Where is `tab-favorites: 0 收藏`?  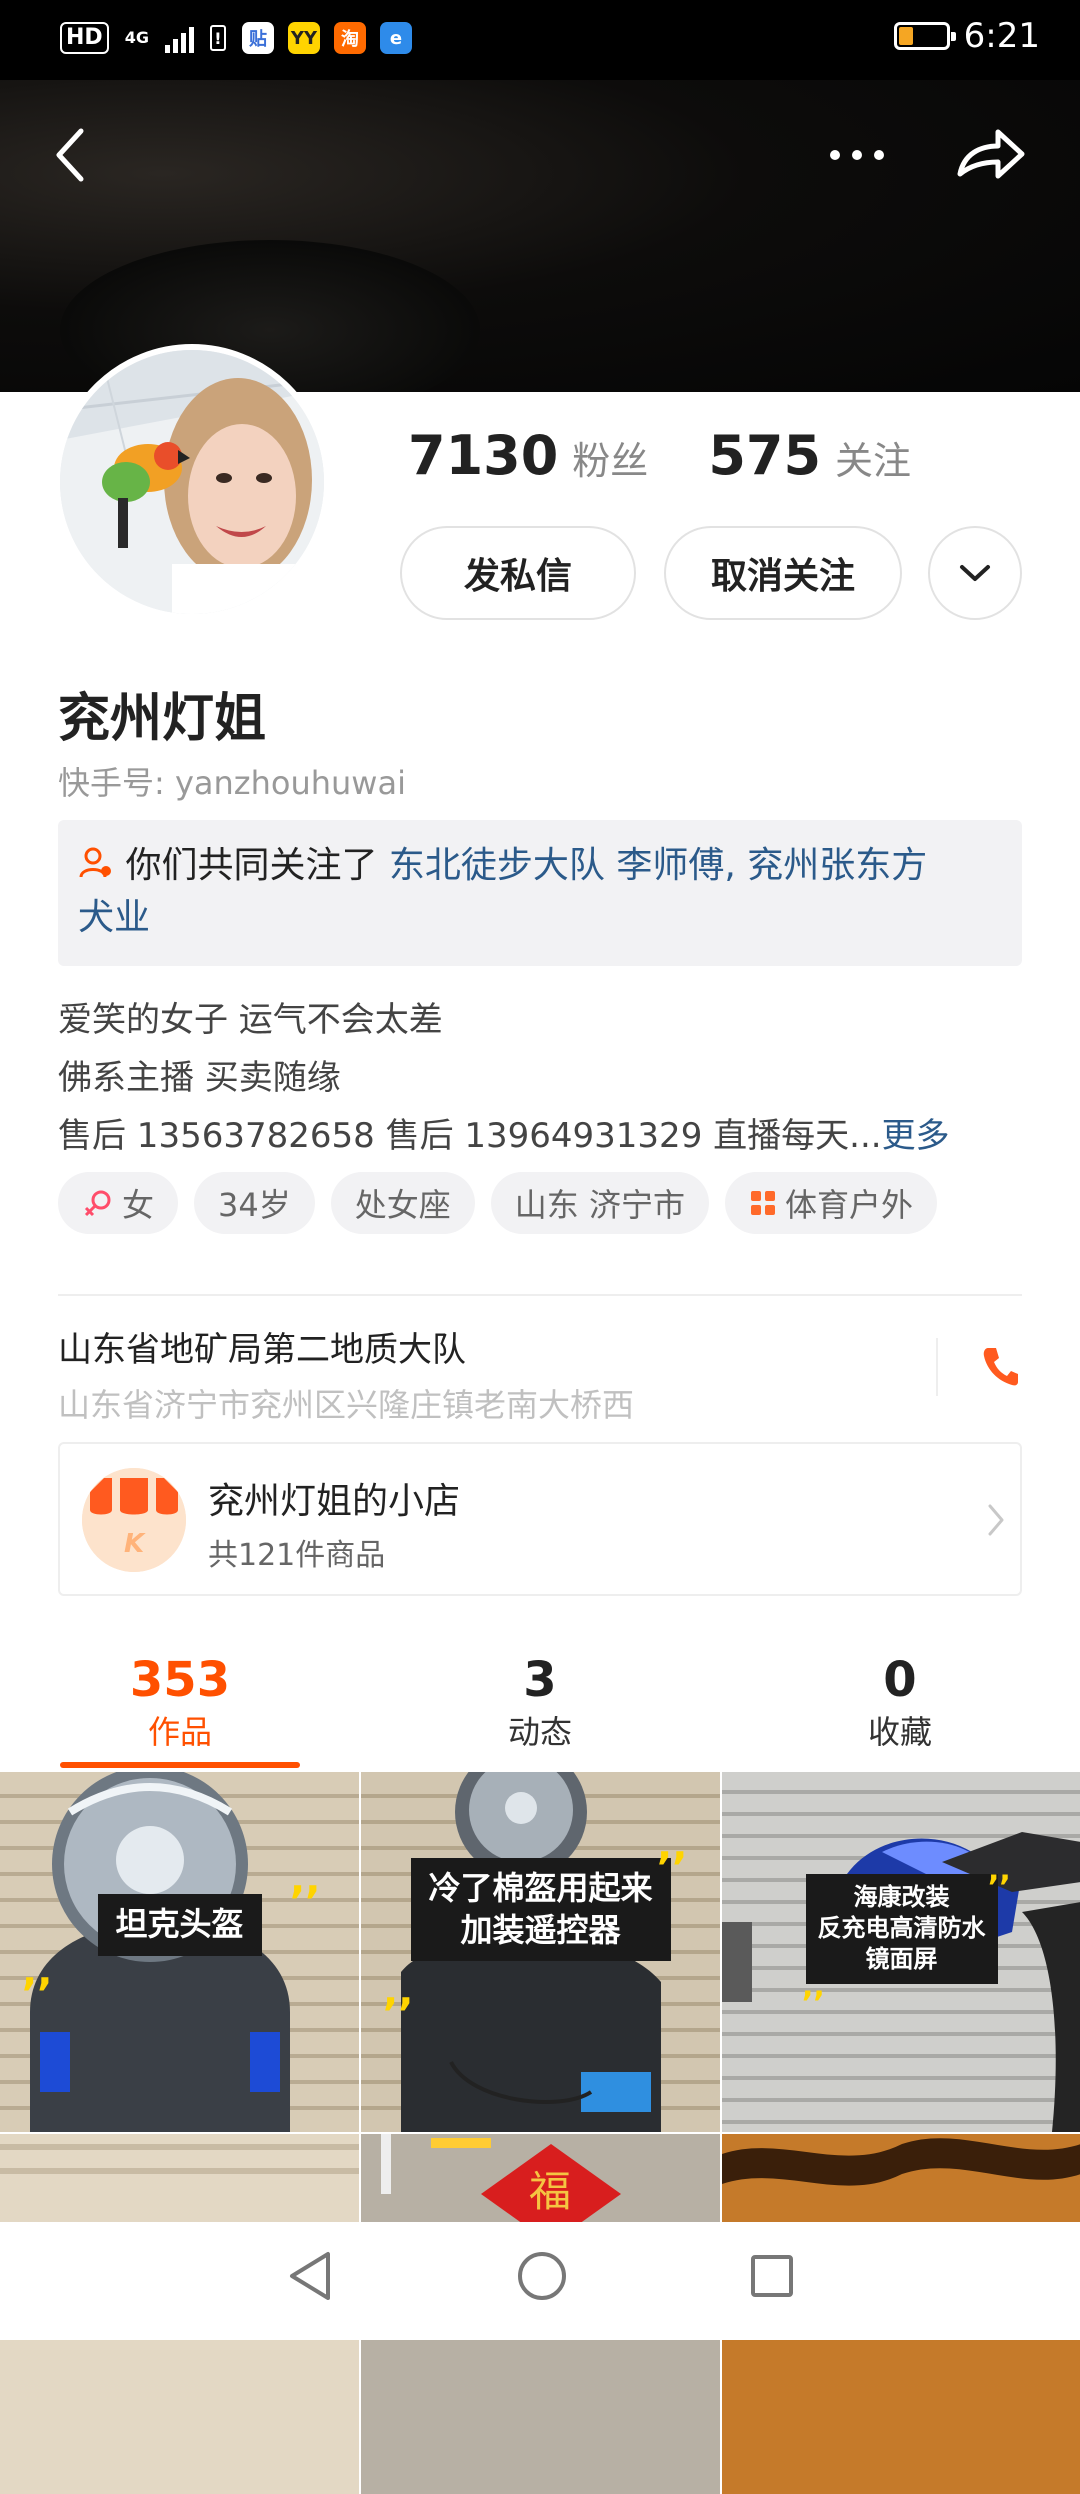 tab-favorites: 0 收藏 is located at coordinates (900, 1702).